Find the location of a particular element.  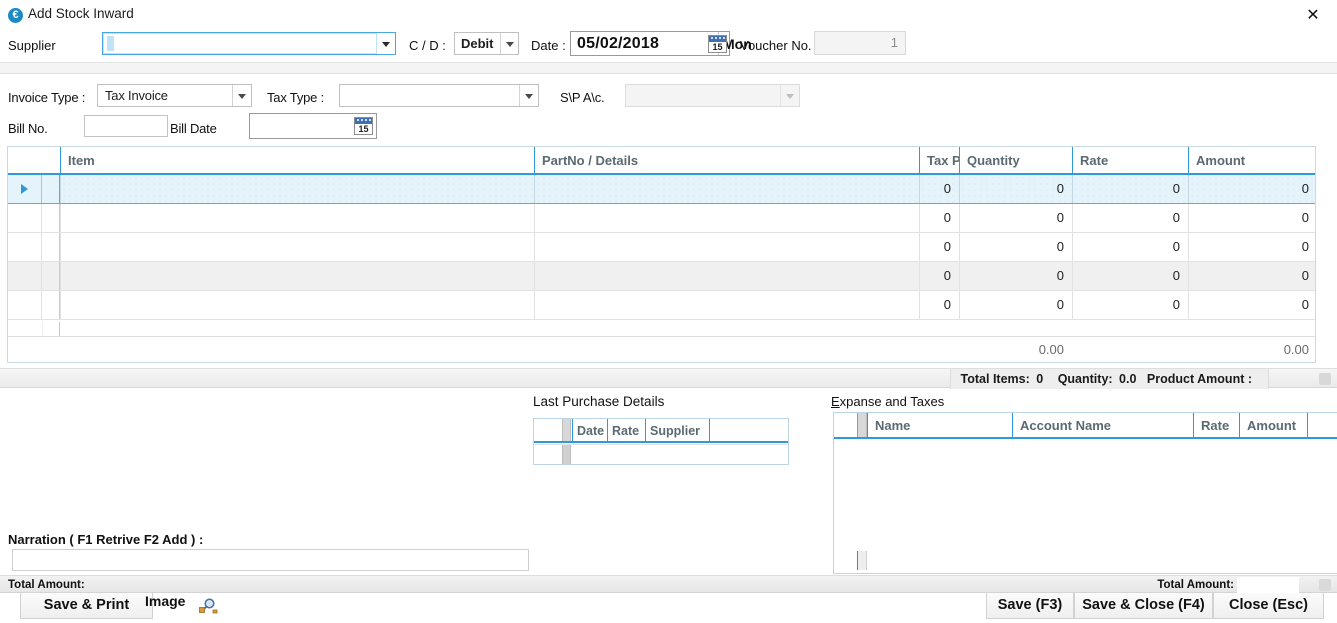

date-value: 05/02/2018 is located at coordinates (646, 43).